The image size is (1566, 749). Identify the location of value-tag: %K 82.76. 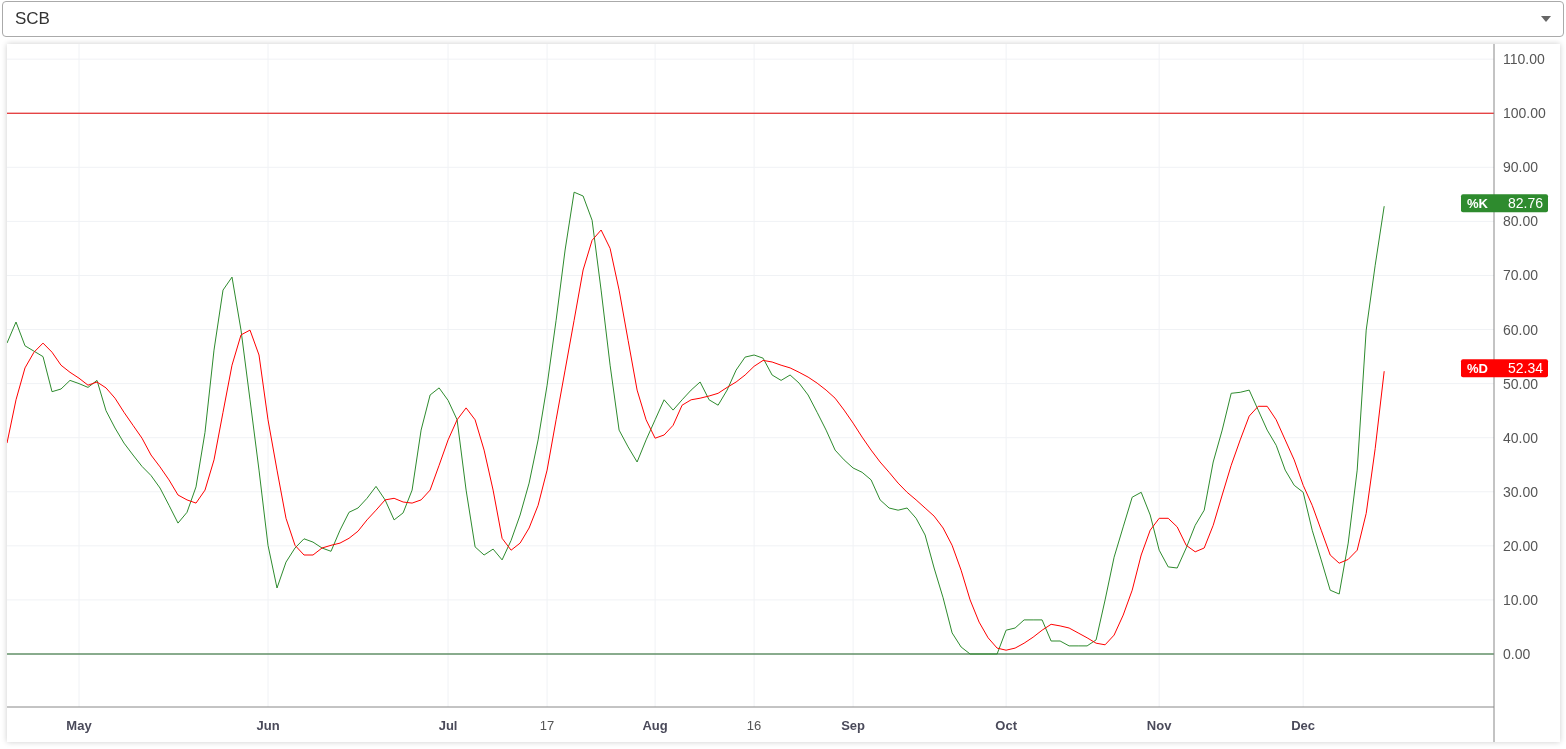
(1504, 203).